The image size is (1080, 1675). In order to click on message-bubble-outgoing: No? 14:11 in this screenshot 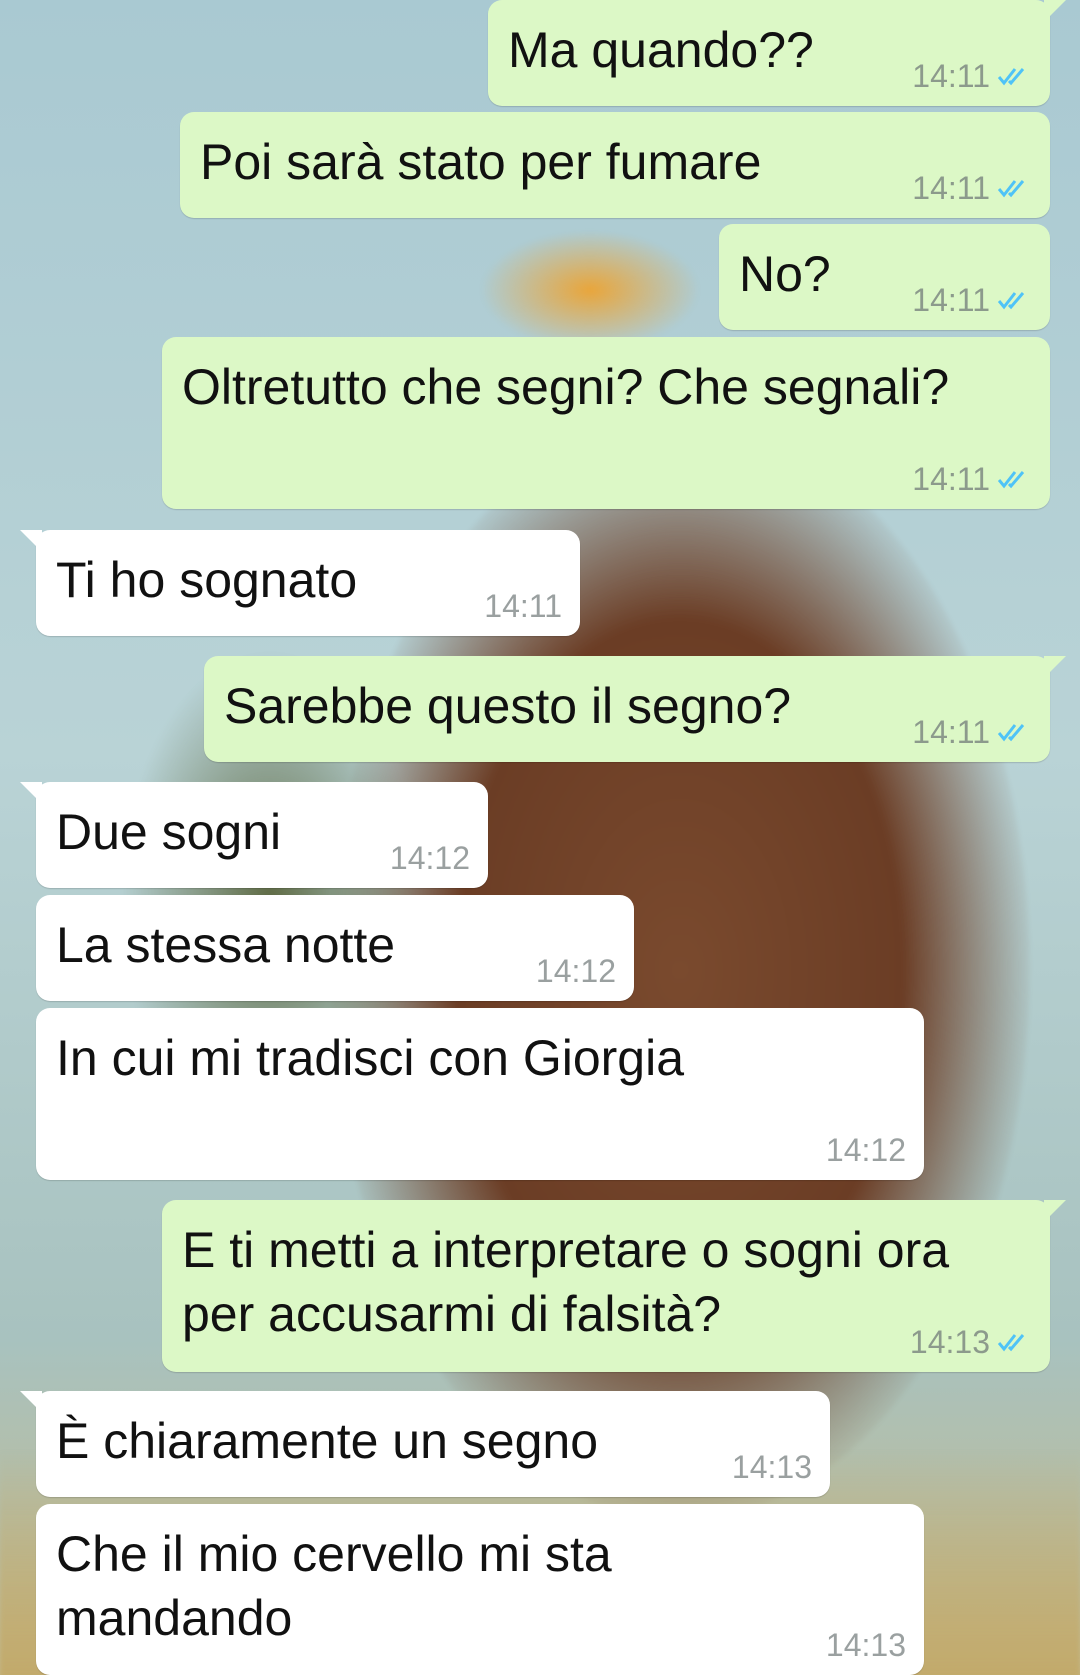, I will do `click(884, 277)`.